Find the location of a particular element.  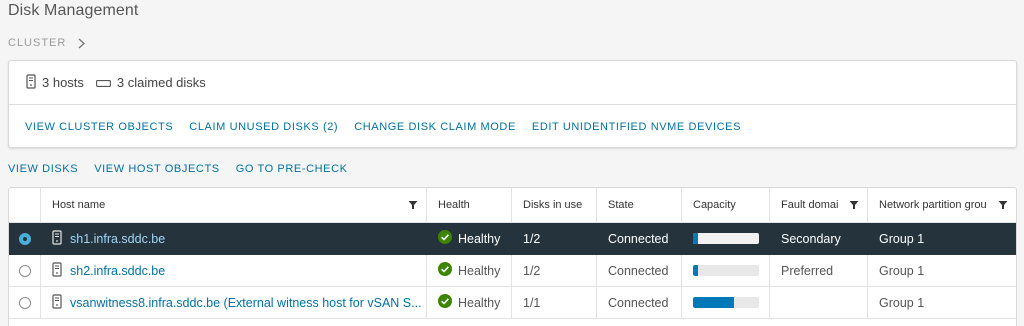

fault-domain-cell: Preferred is located at coordinates (819, 270).